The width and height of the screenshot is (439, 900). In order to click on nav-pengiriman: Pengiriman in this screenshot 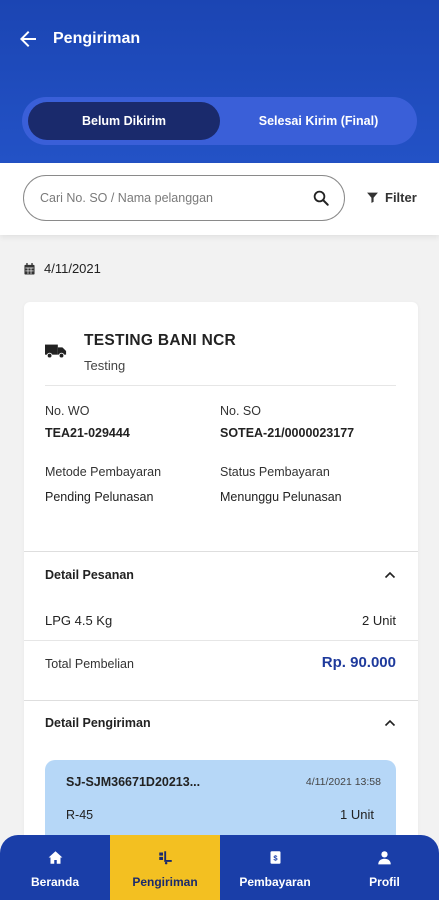, I will do `click(165, 867)`.